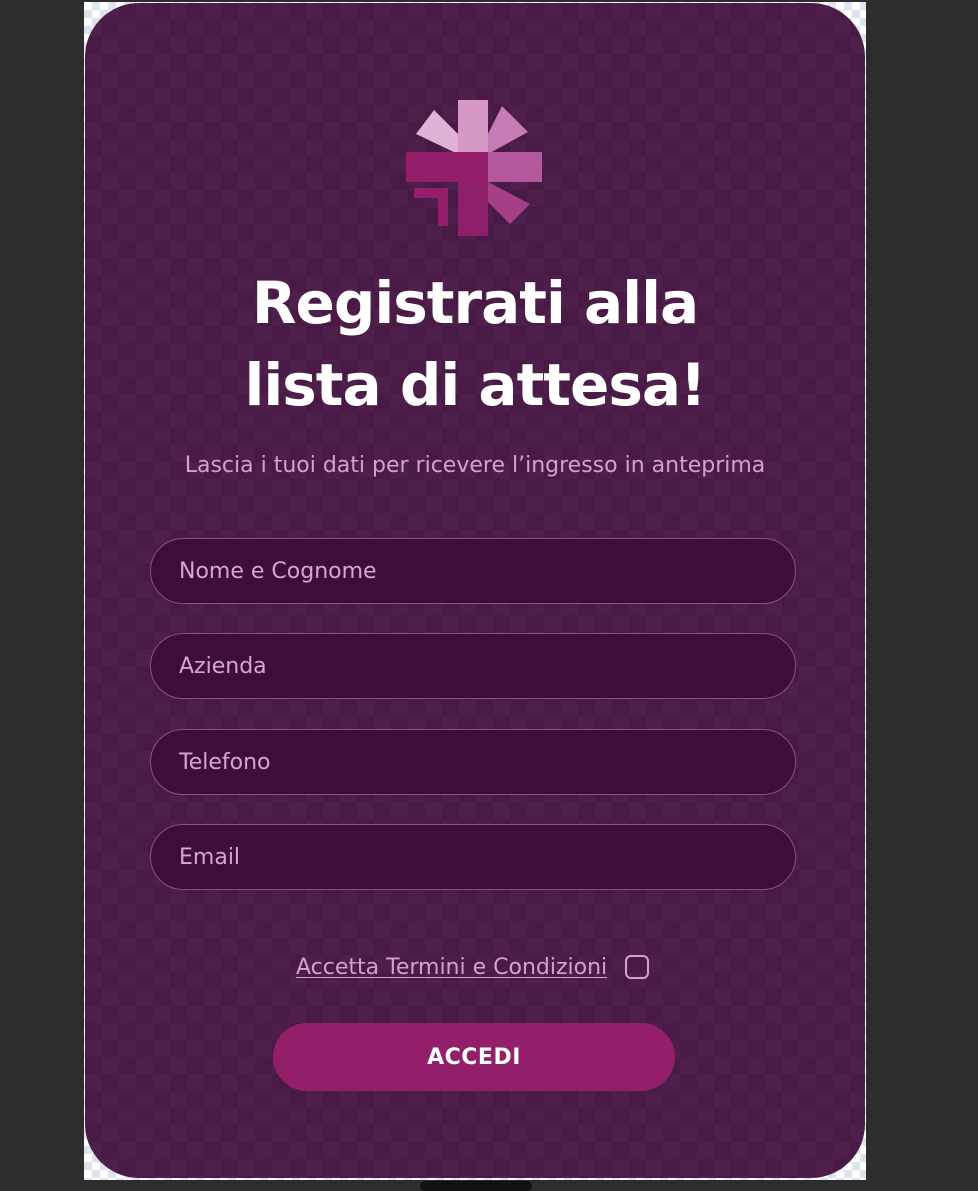 Image resolution: width=978 pixels, height=1191 pixels. I want to click on title-line-1: Registrati alla, so click(475, 303).